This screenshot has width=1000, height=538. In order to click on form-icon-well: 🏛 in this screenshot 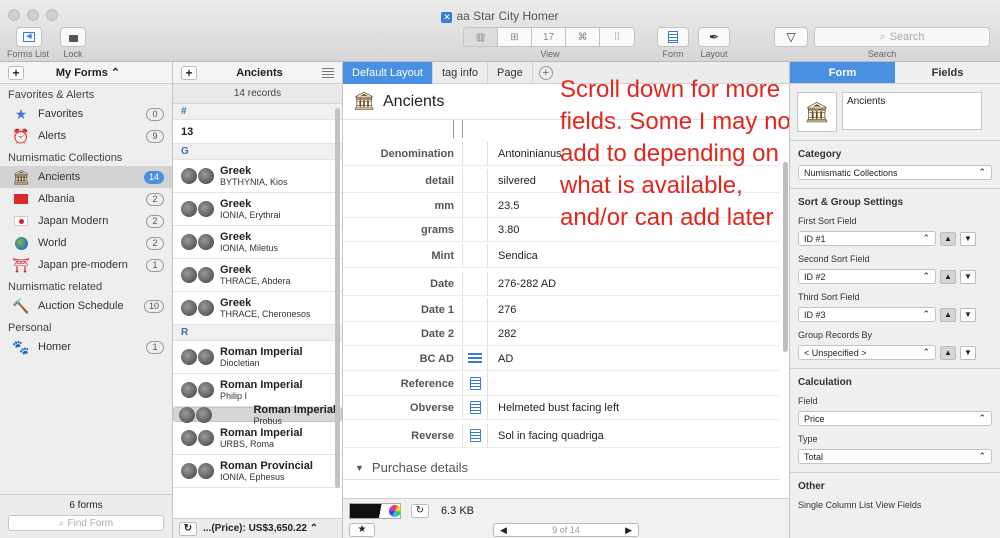, I will do `click(817, 112)`.